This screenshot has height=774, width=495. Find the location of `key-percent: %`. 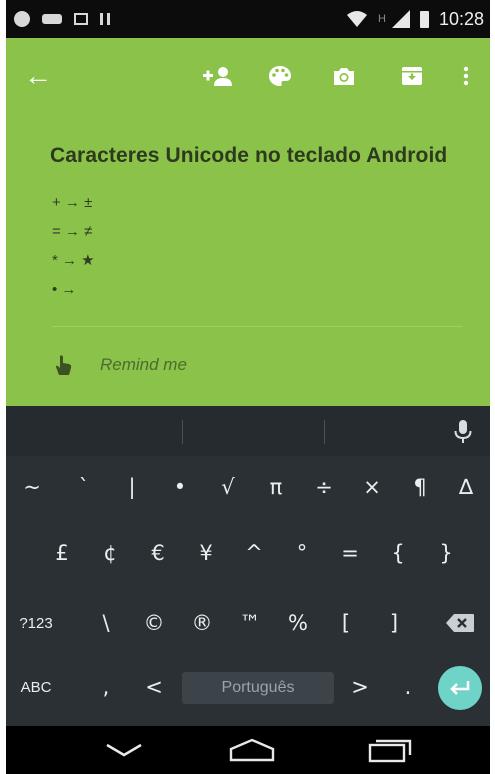

key-percent: % is located at coordinates (298, 623).